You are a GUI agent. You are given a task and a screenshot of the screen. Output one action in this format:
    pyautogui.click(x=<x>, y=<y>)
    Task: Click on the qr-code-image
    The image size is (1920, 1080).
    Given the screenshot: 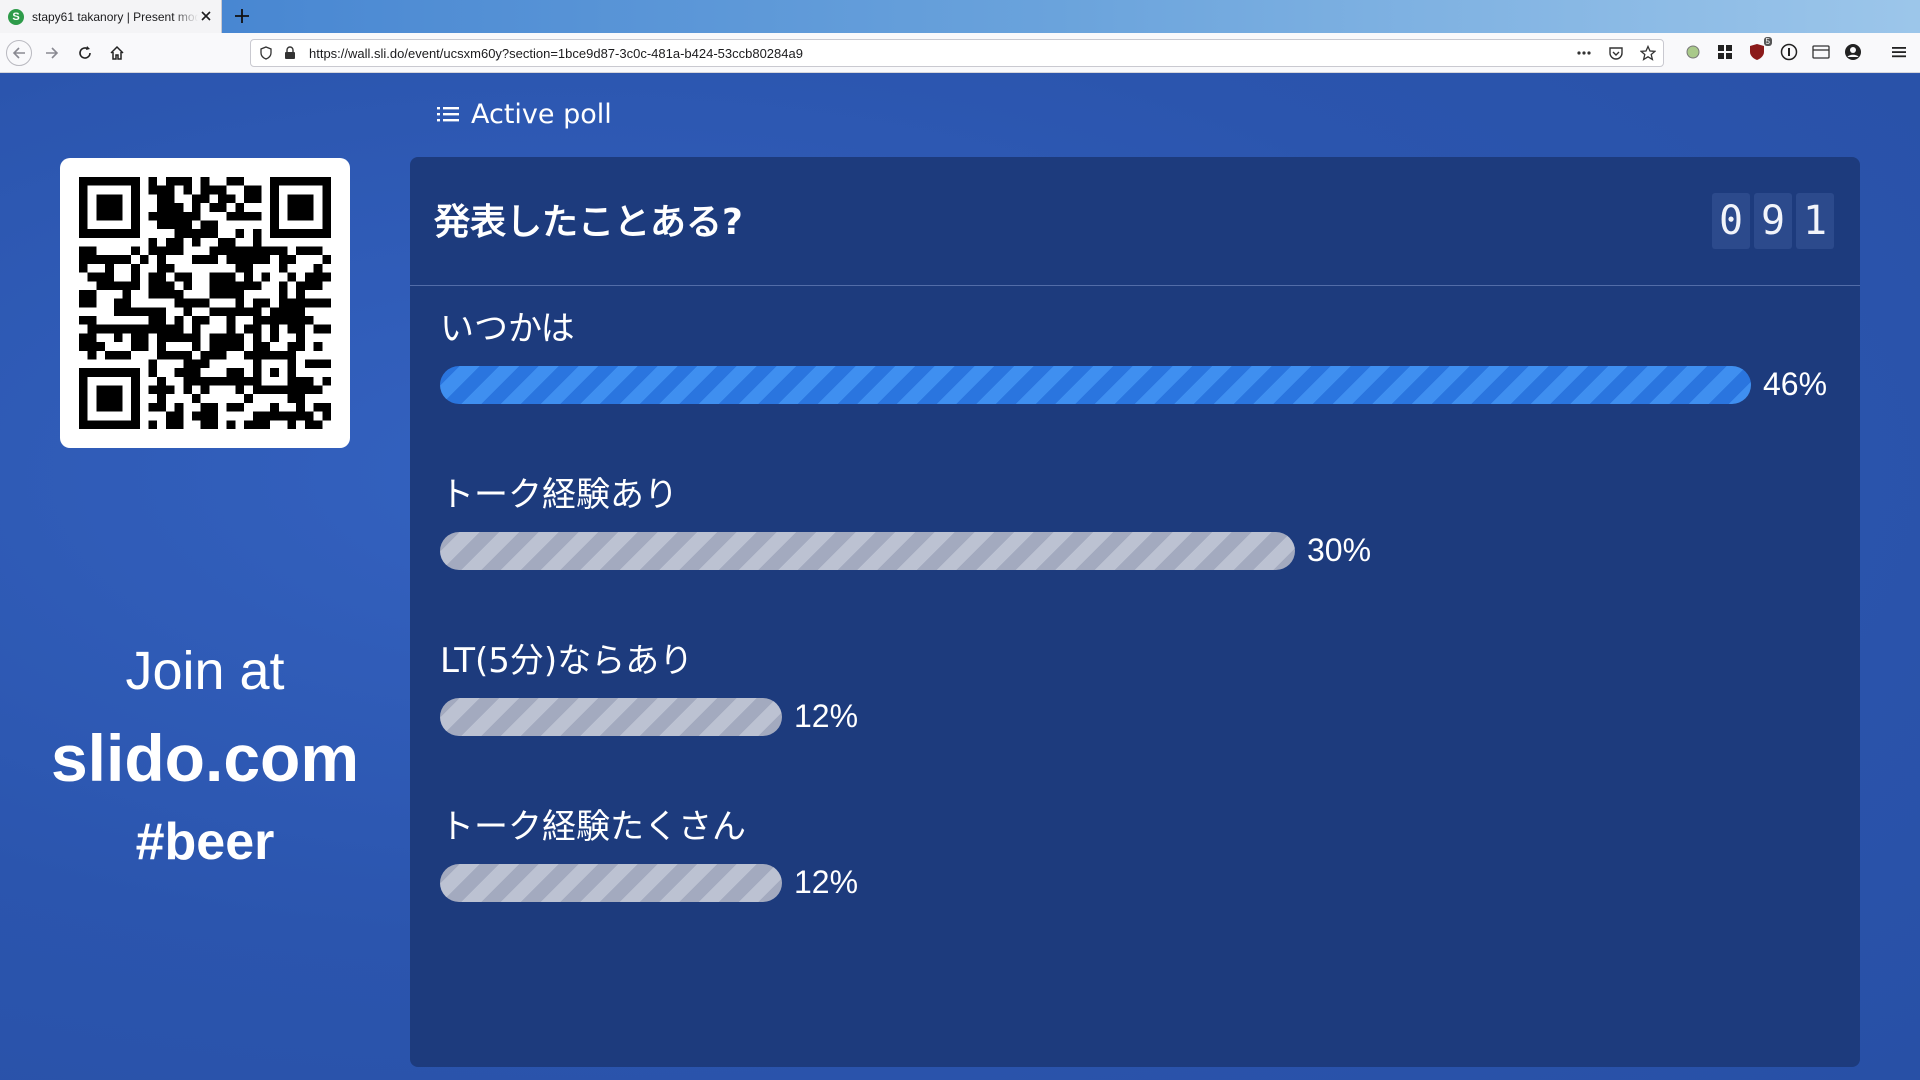 What is the action you would take?
    pyautogui.click(x=205, y=303)
    